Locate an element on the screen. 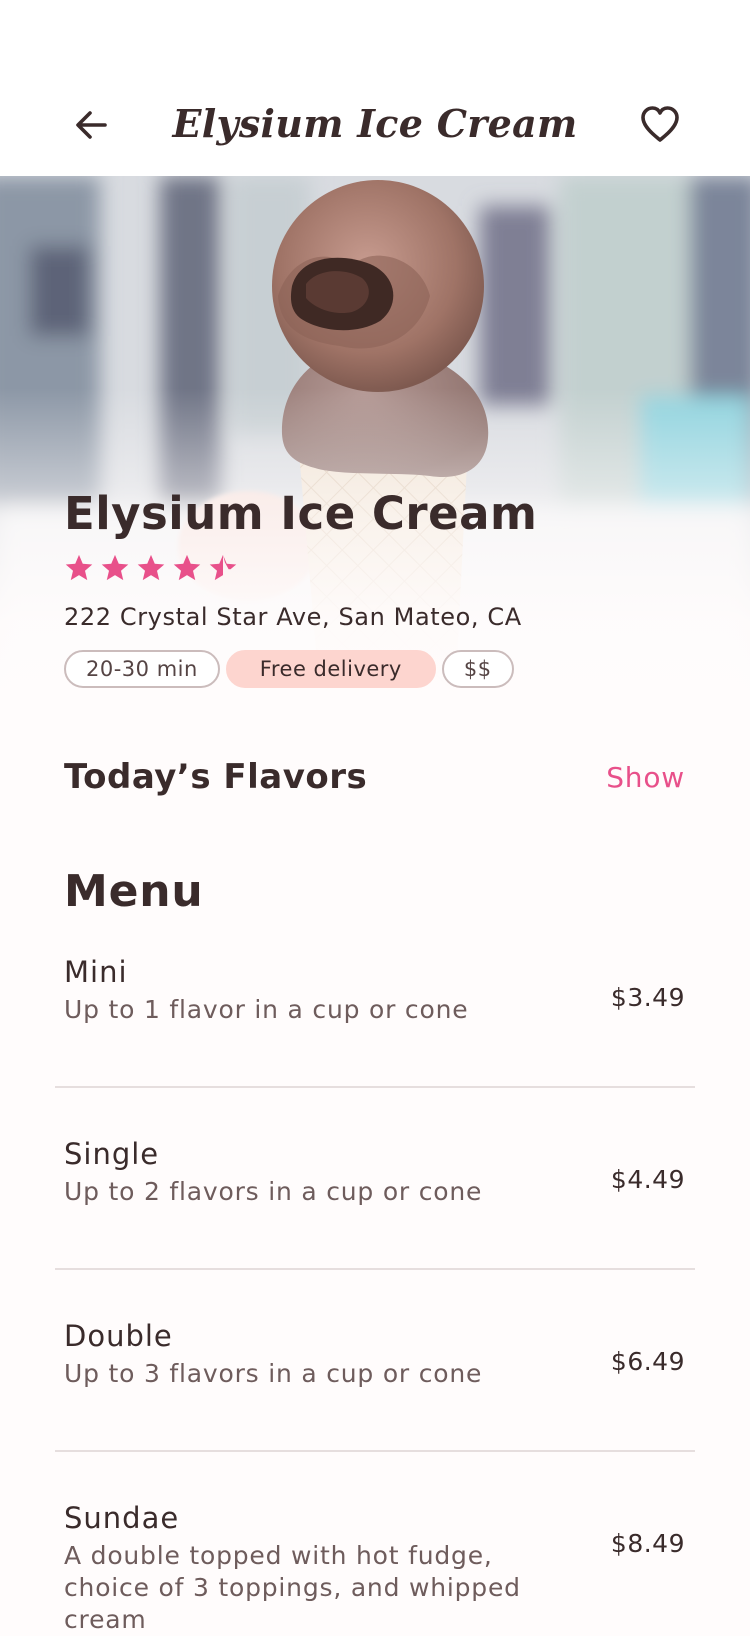 This screenshot has height=1636, width=750. menu-item-name: Sundae is located at coordinates (122, 1518).